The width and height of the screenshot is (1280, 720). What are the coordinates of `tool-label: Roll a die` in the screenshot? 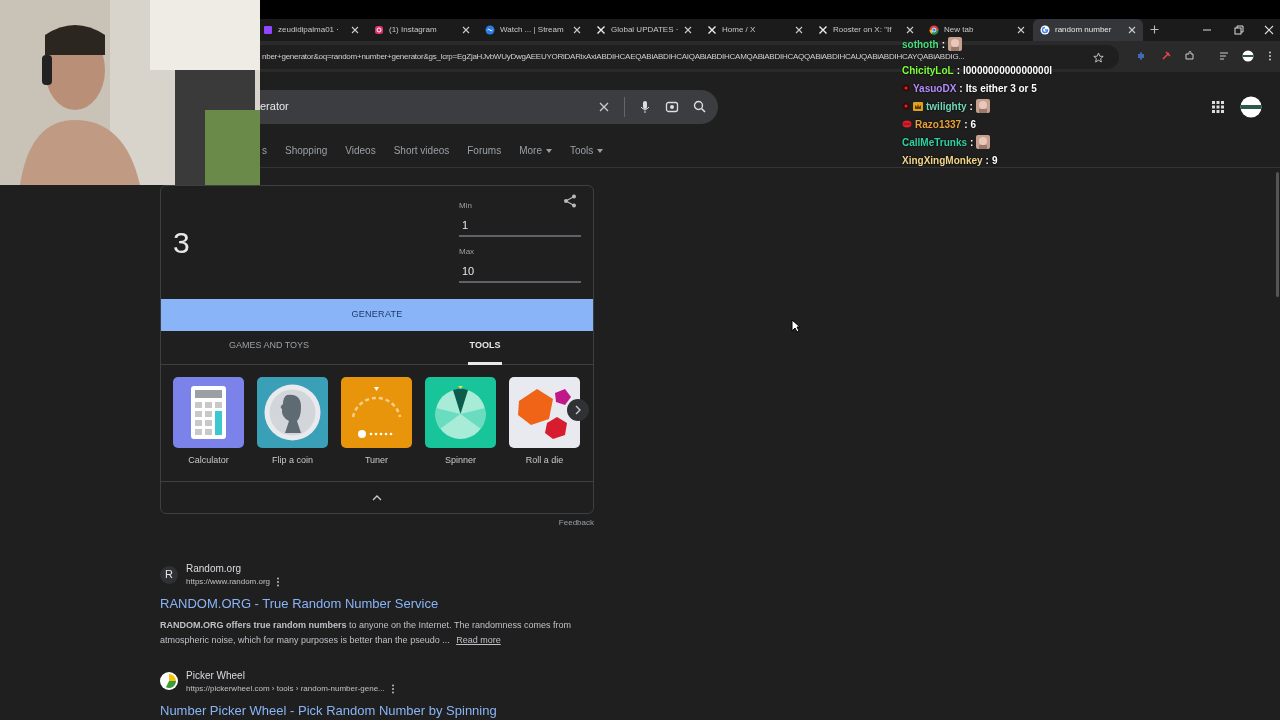 It's located at (544, 460).